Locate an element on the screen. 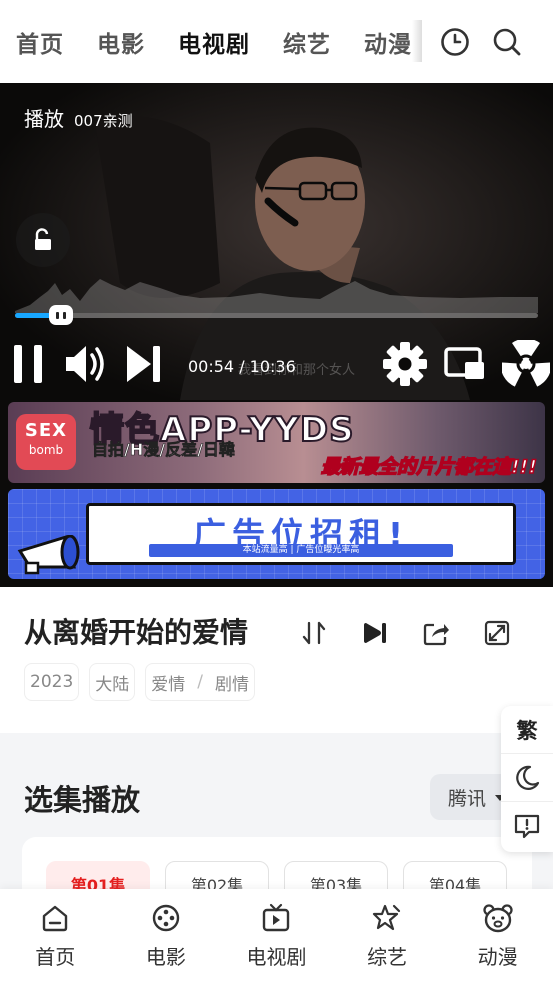 This screenshot has height=983, width=553. bottom-nav: 首页 电影 电视剧 综艺 动漫 is located at coordinates (276, 936).